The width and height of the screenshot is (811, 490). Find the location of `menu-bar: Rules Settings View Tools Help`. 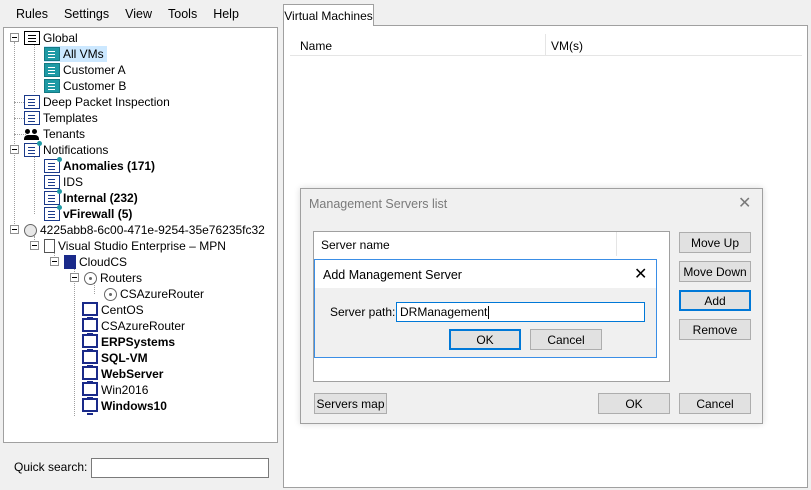

menu-bar: Rules Settings View Tools Help is located at coordinates (140, 14).